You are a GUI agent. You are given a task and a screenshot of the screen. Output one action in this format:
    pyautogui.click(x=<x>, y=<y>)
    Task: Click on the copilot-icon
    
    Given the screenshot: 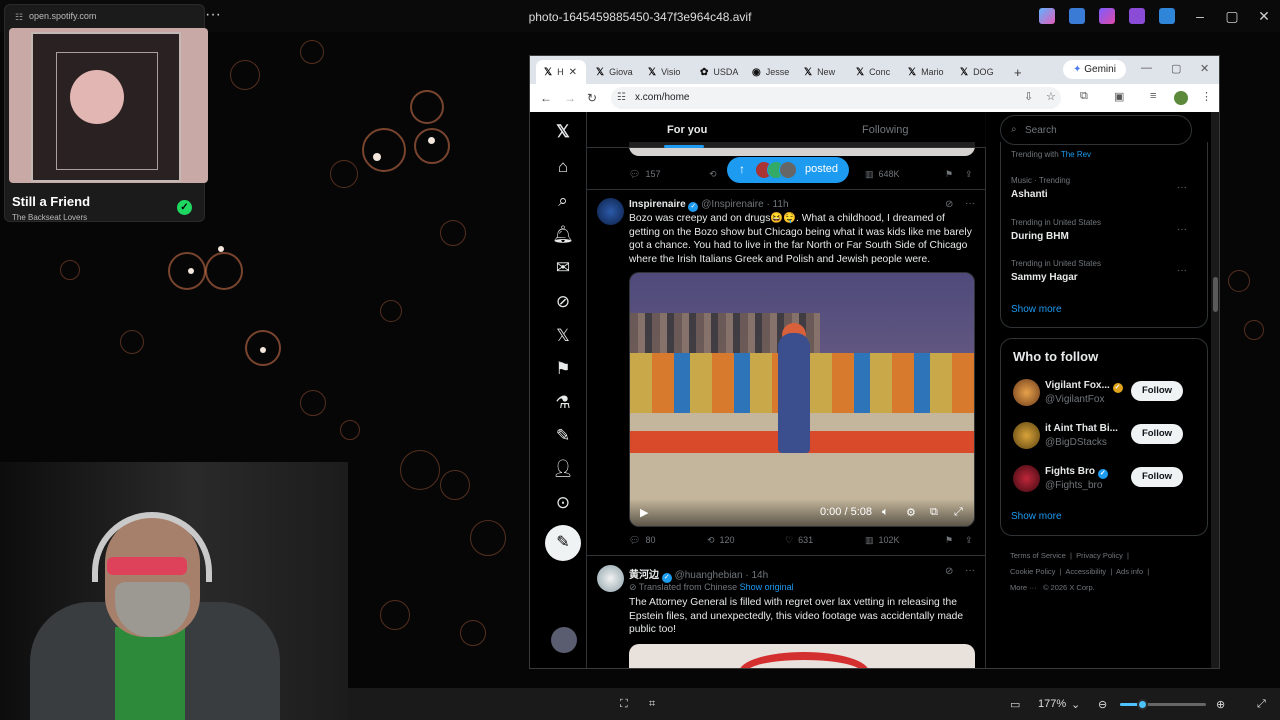 What is the action you would take?
    pyautogui.click(x=1047, y=16)
    